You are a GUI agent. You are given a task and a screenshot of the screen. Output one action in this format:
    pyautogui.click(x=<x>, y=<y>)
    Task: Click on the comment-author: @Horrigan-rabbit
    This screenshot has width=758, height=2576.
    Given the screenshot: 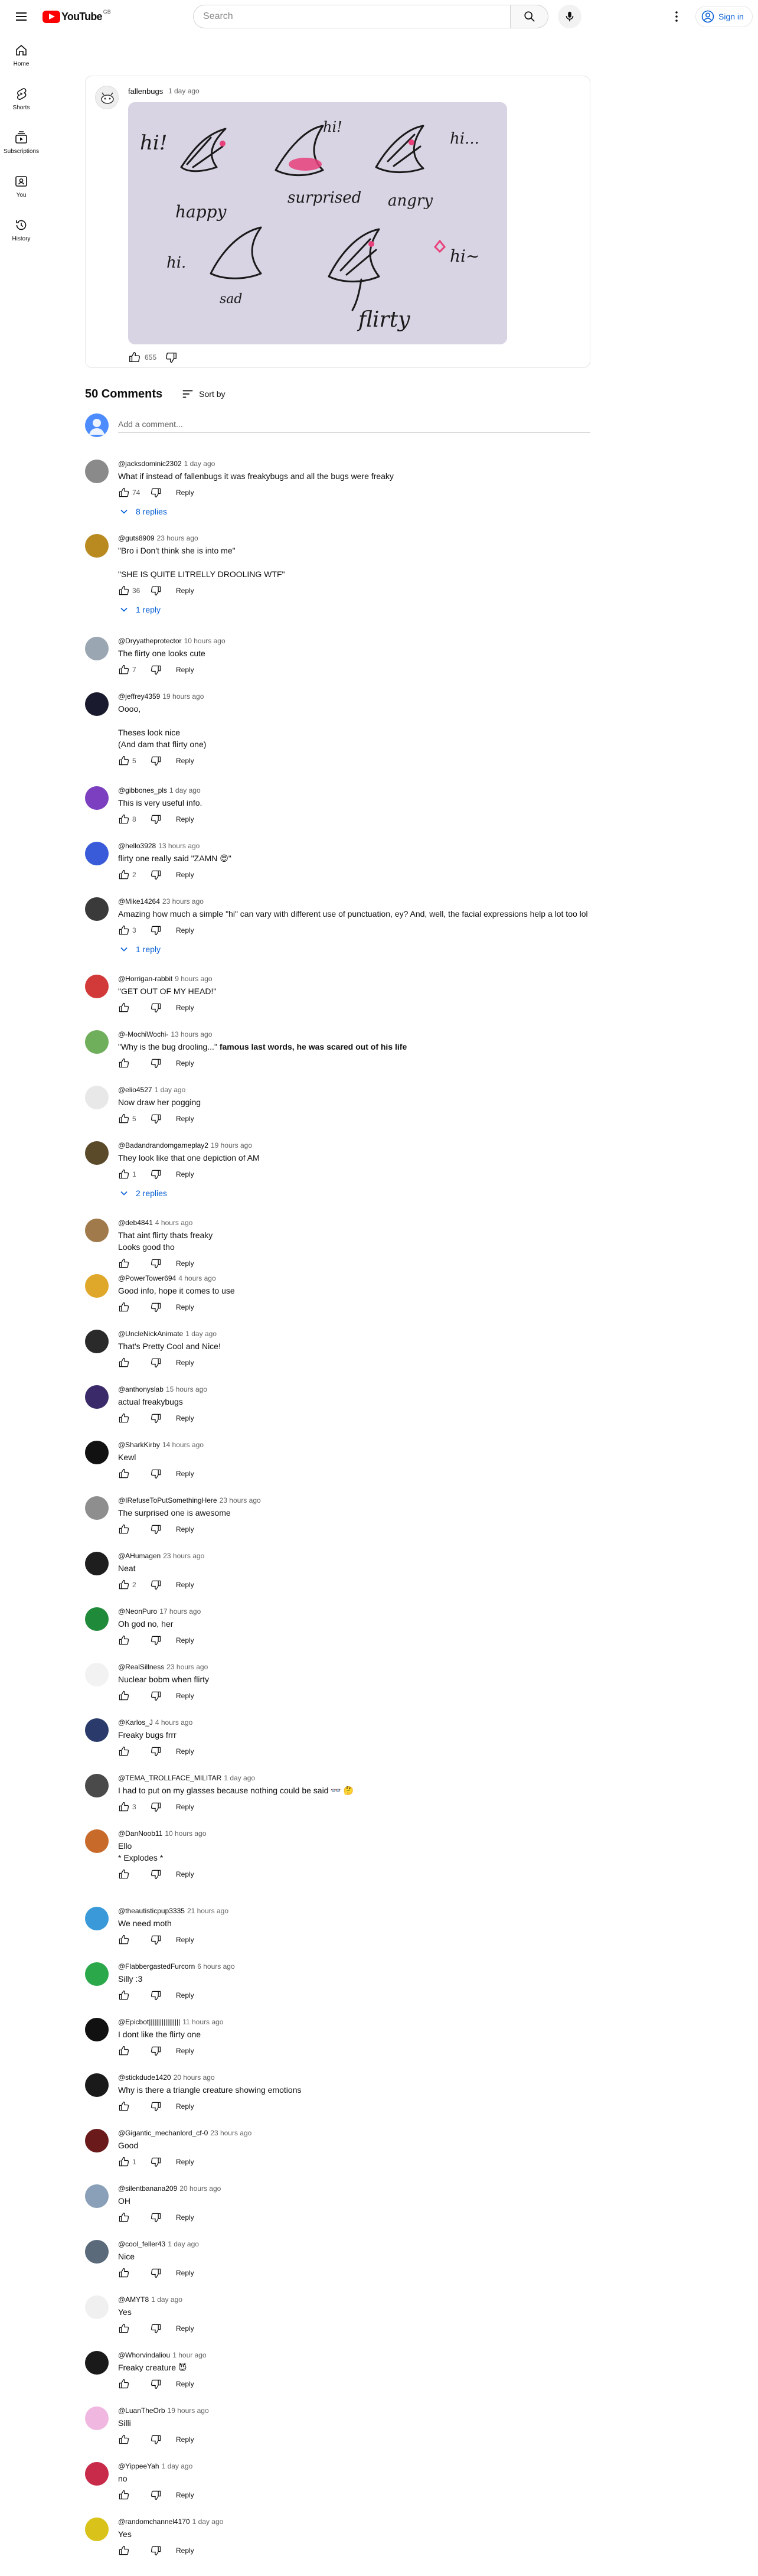 What is the action you would take?
    pyautogui.click(x=145, y=979)
    